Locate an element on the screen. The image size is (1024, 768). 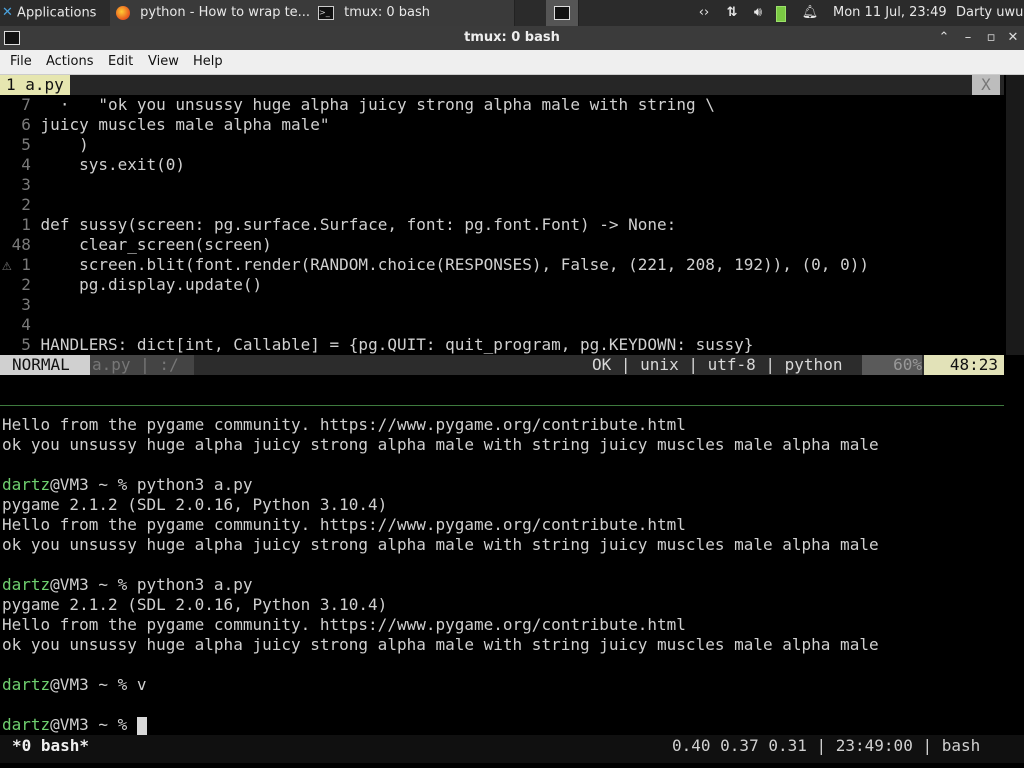
vim-percent: 60% is located at coordinates (892, 365).